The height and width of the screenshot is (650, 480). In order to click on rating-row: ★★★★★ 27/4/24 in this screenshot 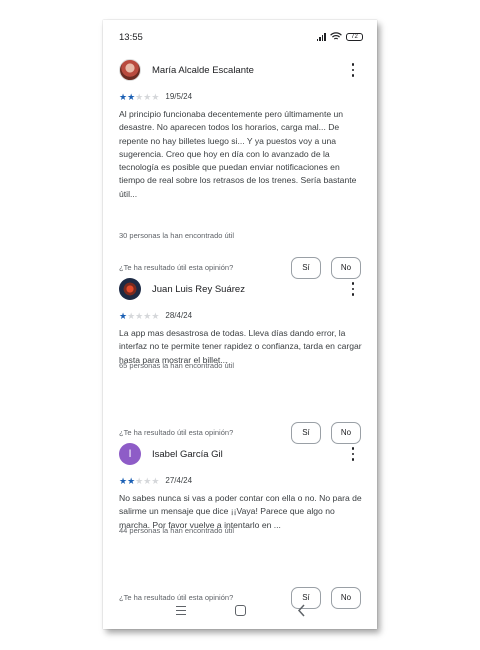, I will do `click(155, 480)`.